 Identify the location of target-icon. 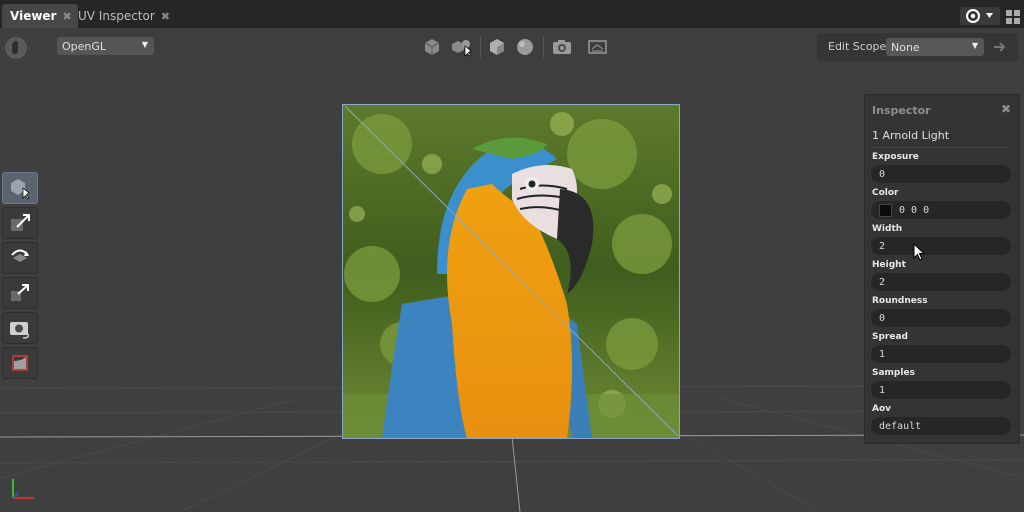
(979, 16).